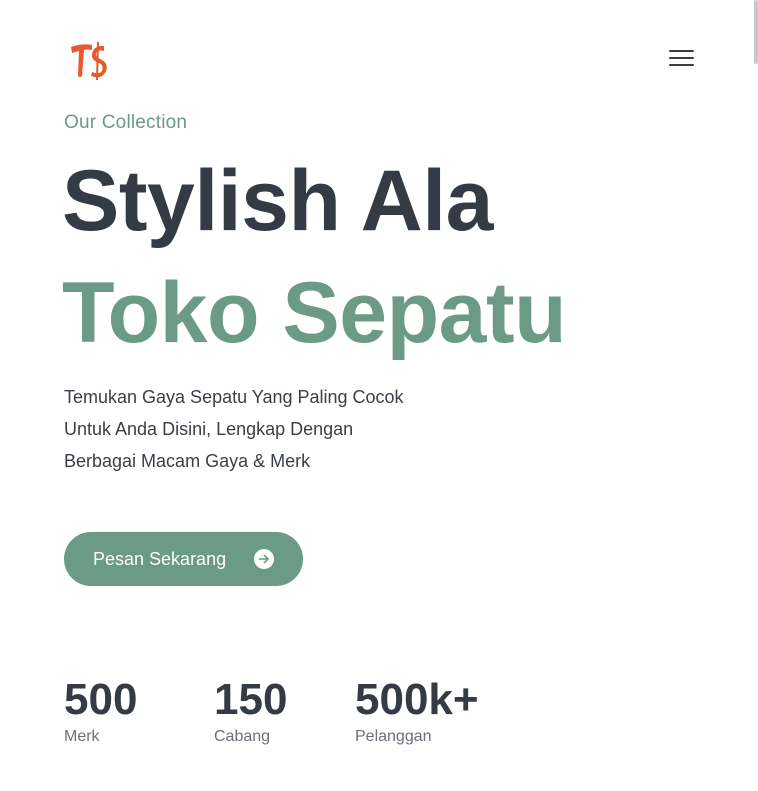 Image resolution: width=758 pixels, height=791 pixels. Describe the element at coordinates (251, 699) in the screenshot. I see `stat-value: 150` at that location.